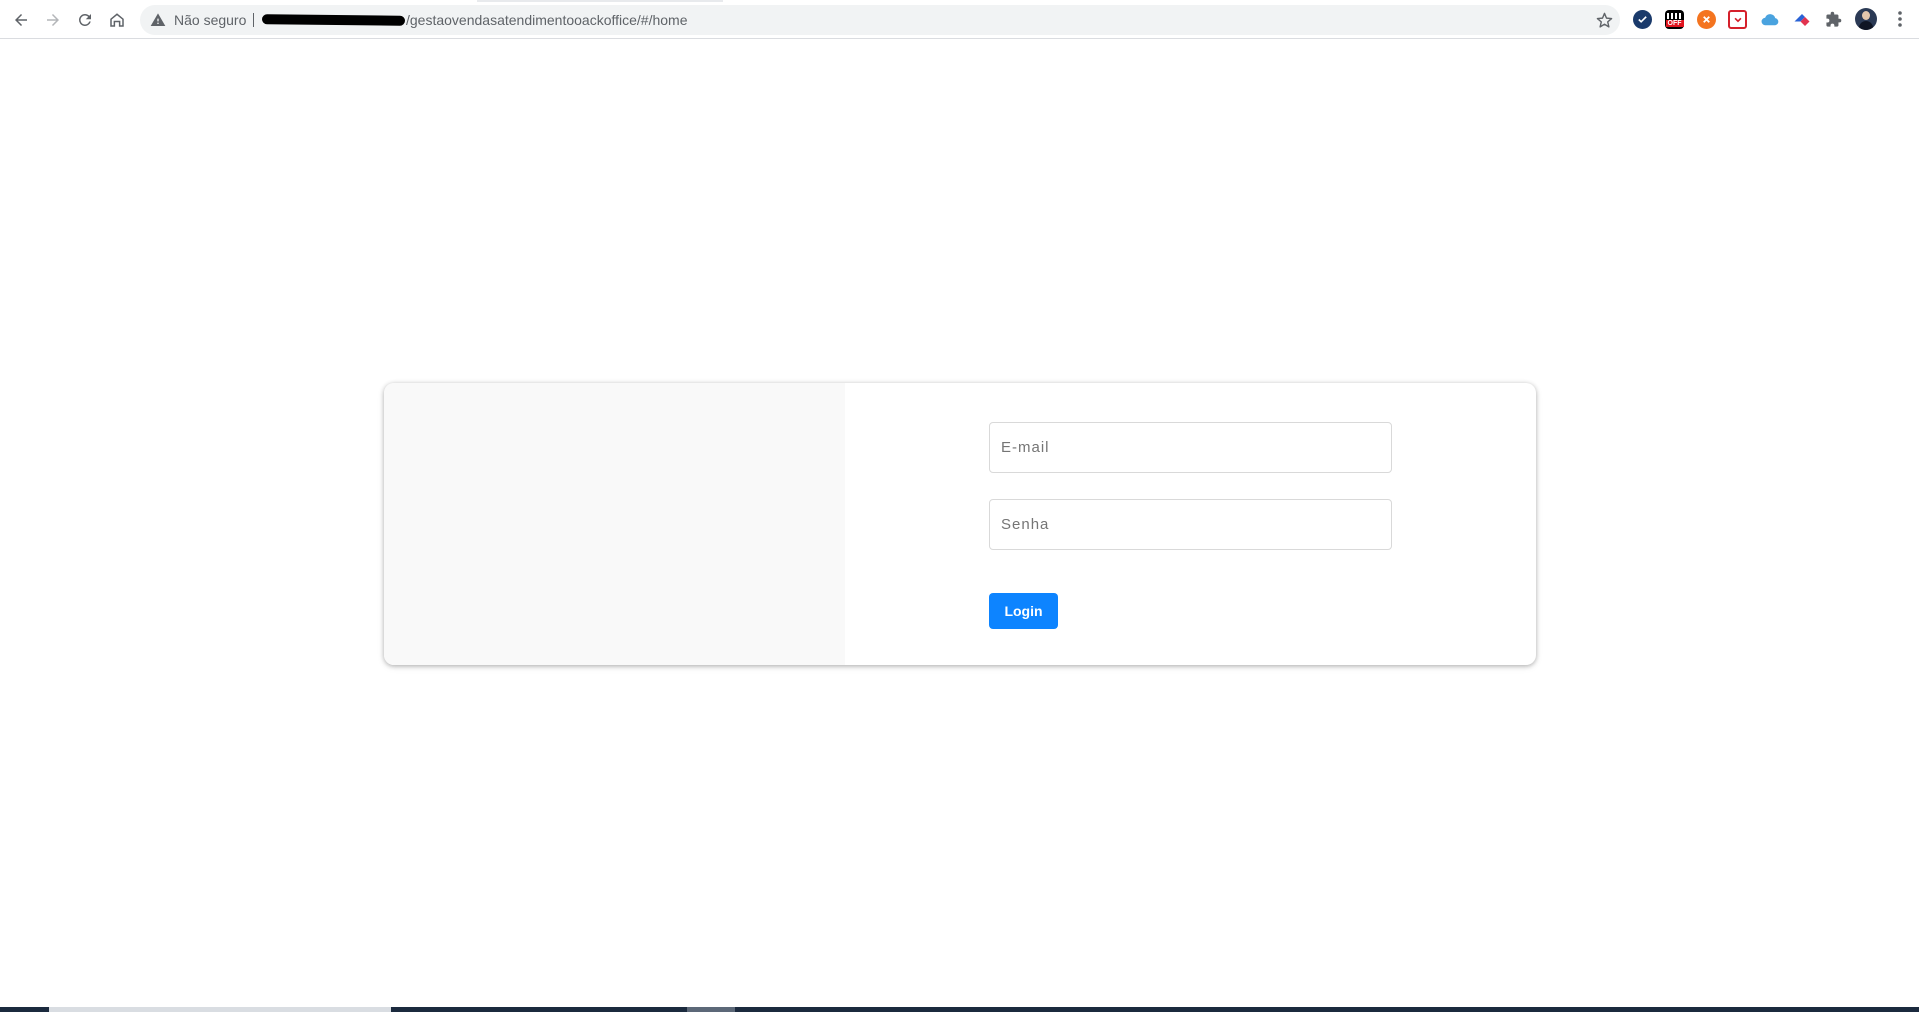 This screenshot has width=1919, height=1012. I want to click on back-arrow-icon, so click(21, 20).